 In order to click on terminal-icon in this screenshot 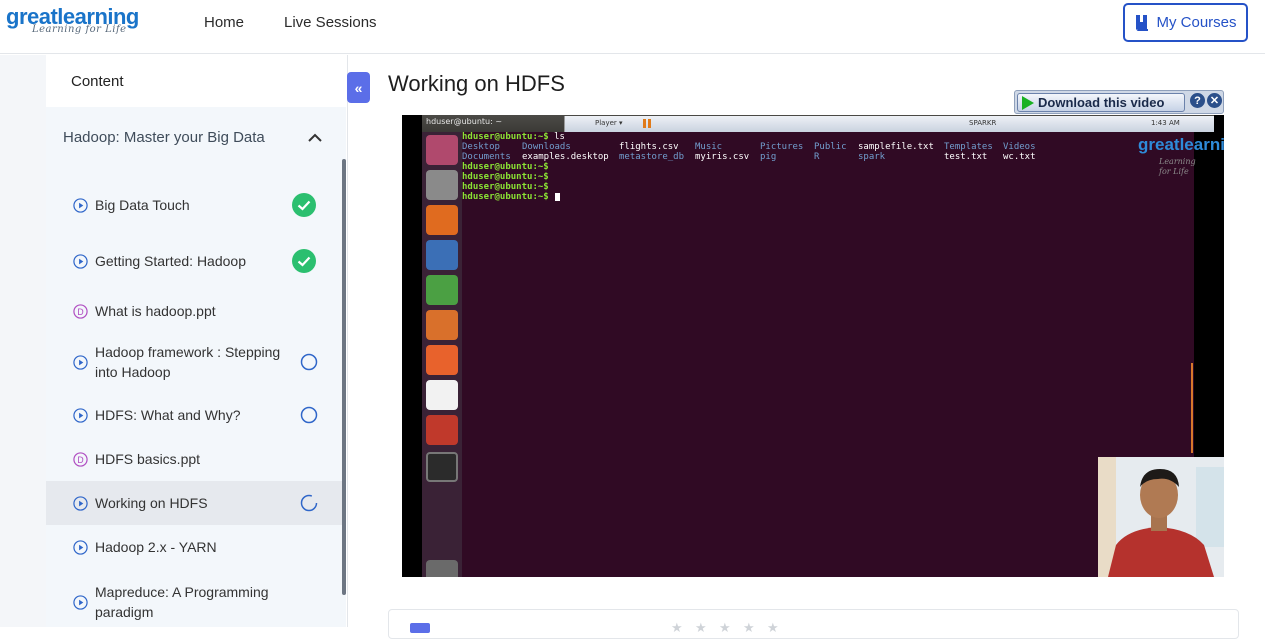, I will do `click(442, 467)`.